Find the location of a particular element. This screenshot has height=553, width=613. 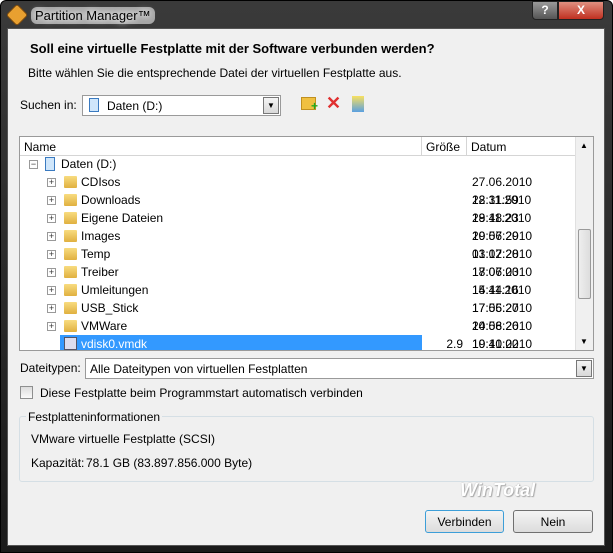

folder-row: + Temp 01.12.2010 18:07:03 is located at coordinates (298, 262).